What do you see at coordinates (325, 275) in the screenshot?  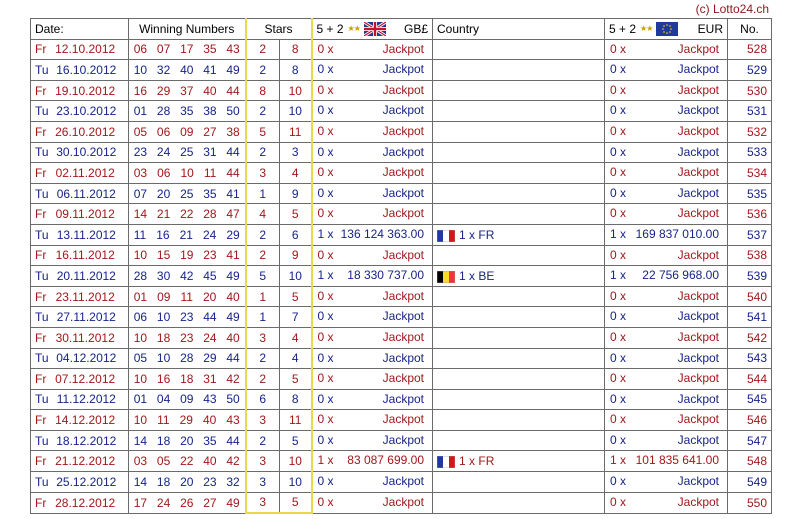 I see `gbp-winner-count: 1 x` at bounding box center [325, 275].